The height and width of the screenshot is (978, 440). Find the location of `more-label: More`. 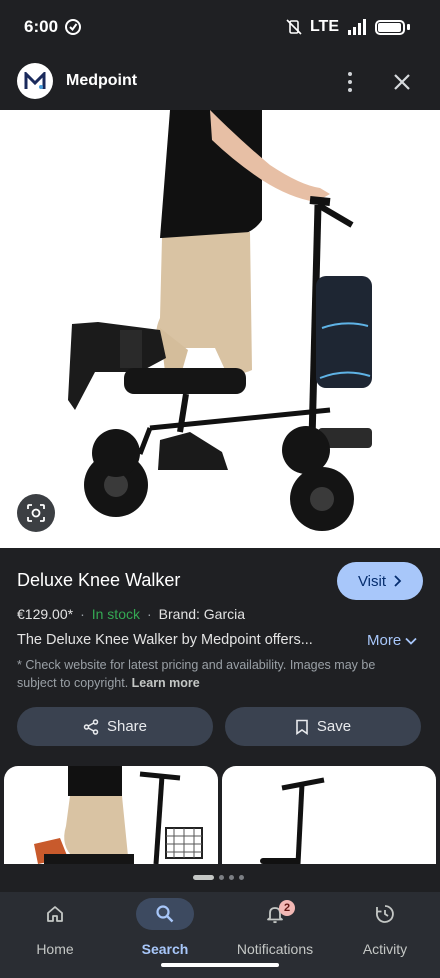

more-label: More is located at coordinates (384, 640).